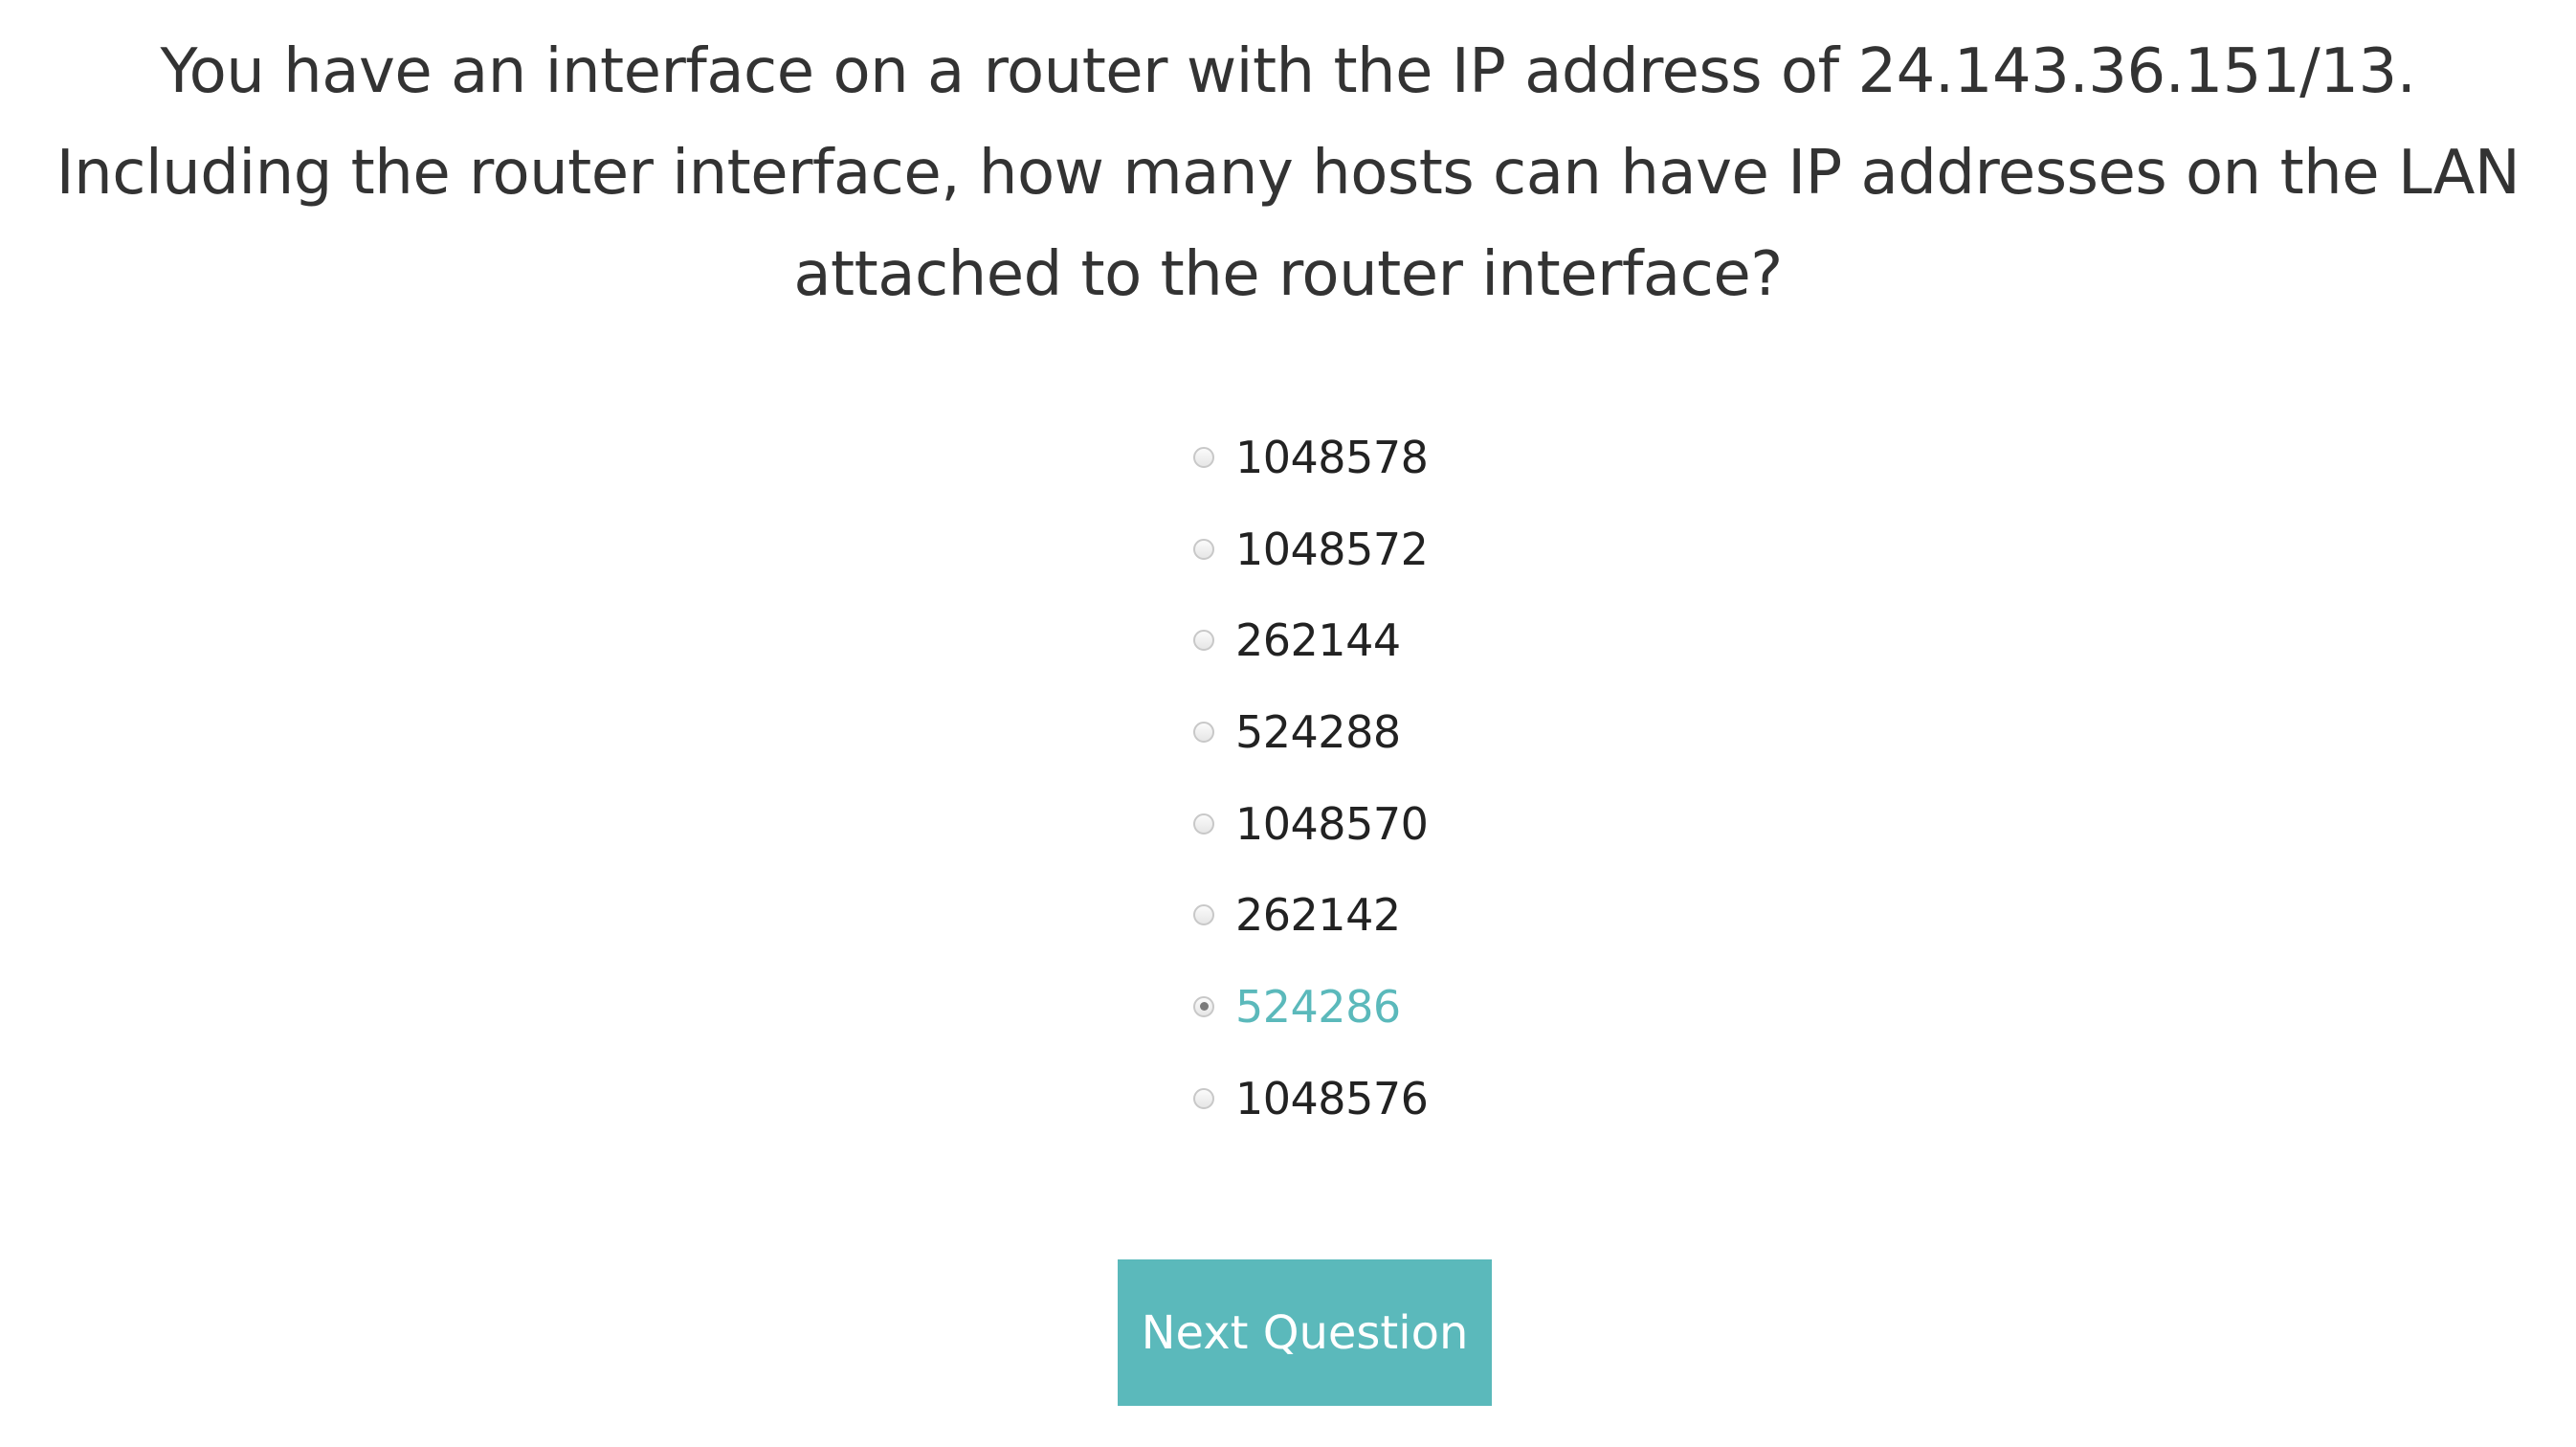 This screenshot has height=1447, width=2576. I want to click on answer-option: 262142, so click(1521, 915).